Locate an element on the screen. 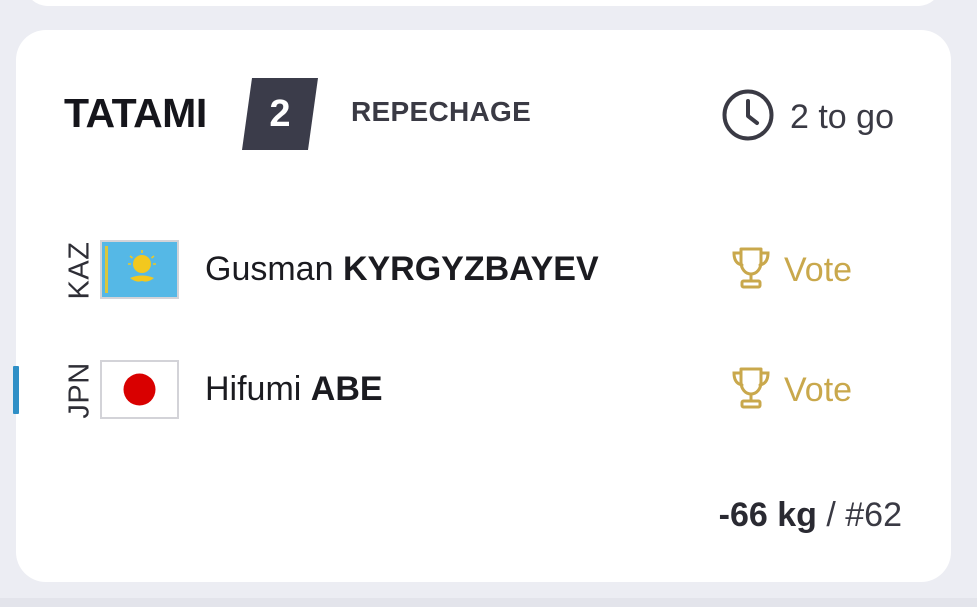 The height and width of the screenshot is (607, 977). tatami-number: 2 is located at coordinates (280, 113).